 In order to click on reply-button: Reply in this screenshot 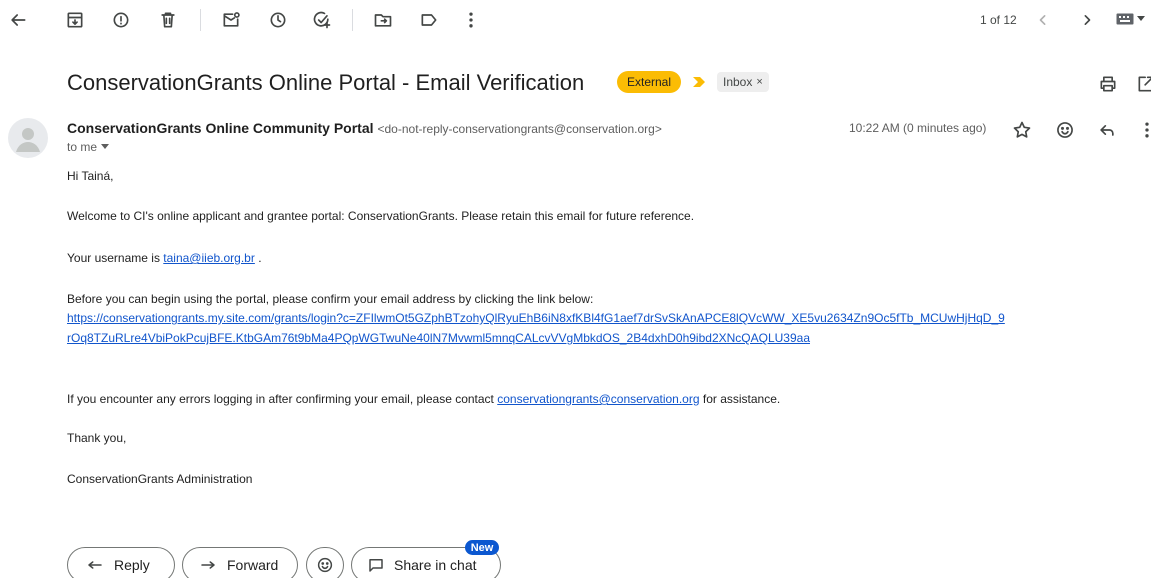, I will do `click(121, 562)`.